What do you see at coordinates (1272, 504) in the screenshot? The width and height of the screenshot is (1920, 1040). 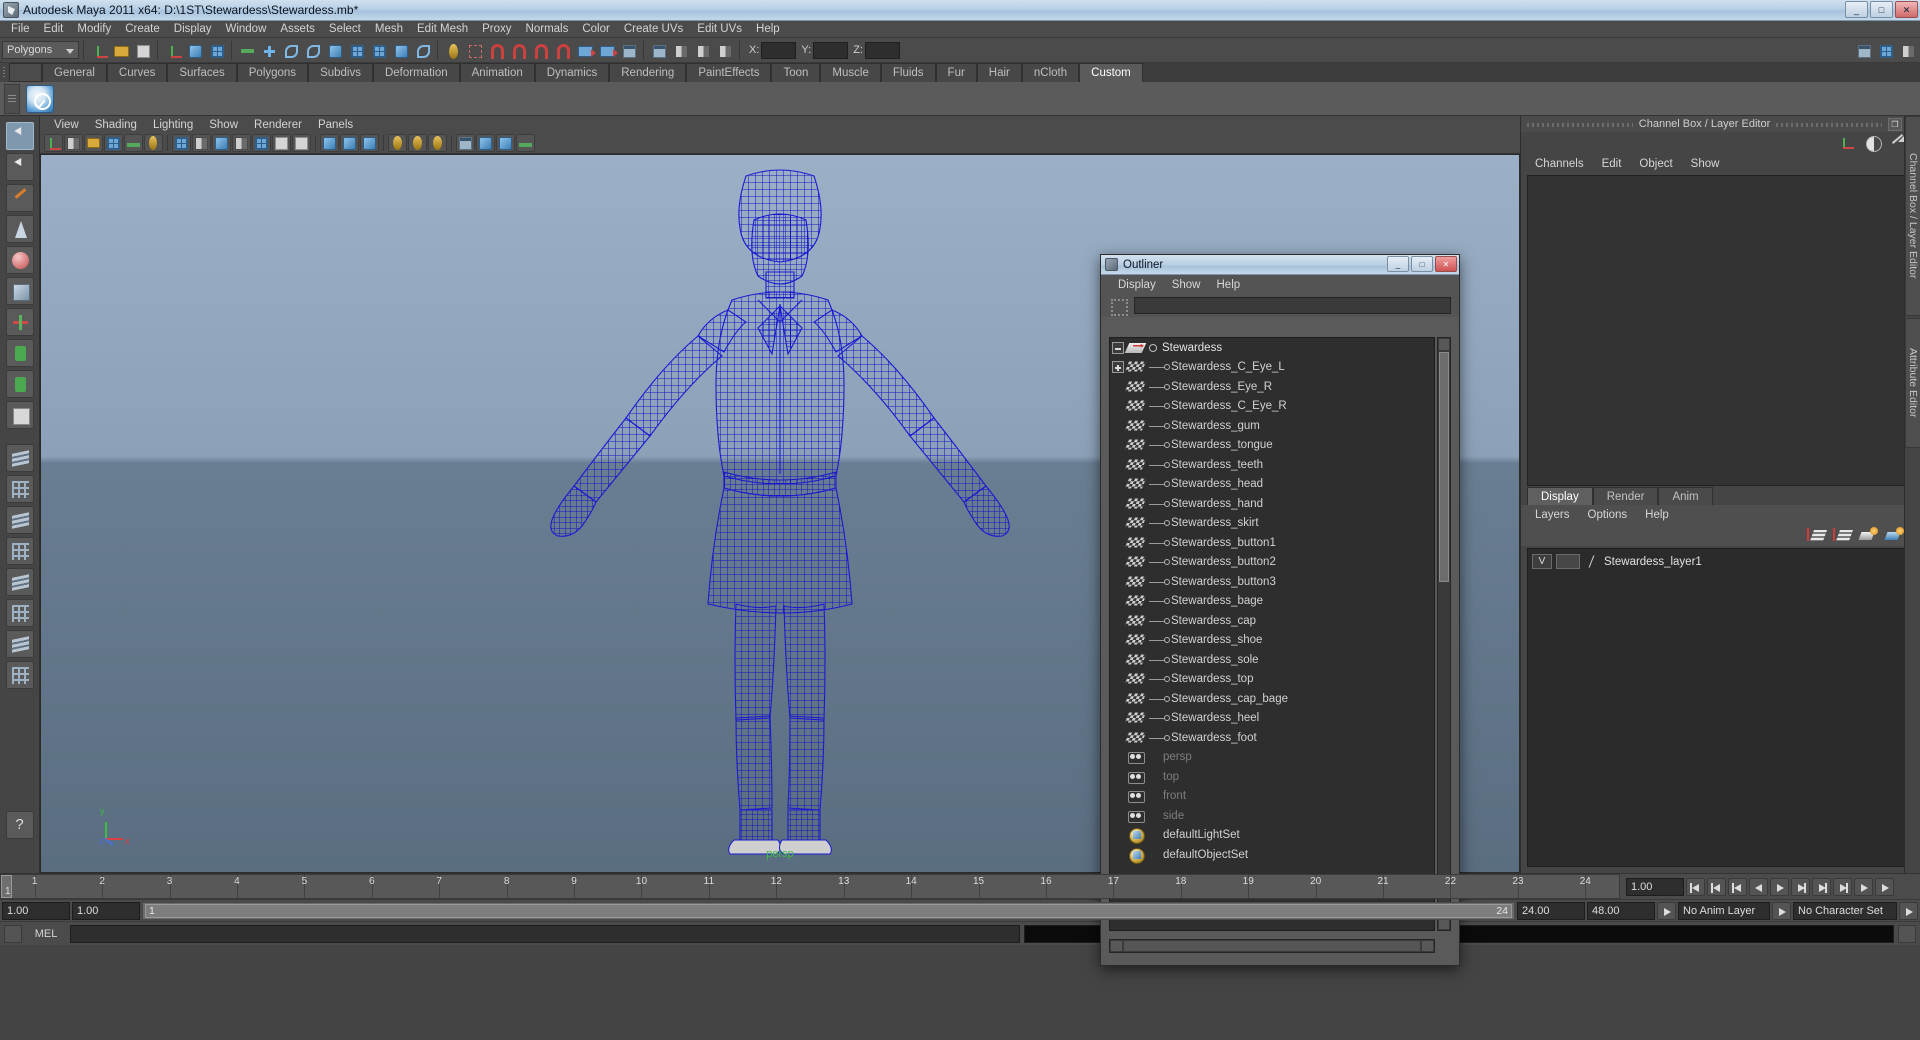 I see `outliner-item: Stewardess_hand` at bounding box center [1272, 504].